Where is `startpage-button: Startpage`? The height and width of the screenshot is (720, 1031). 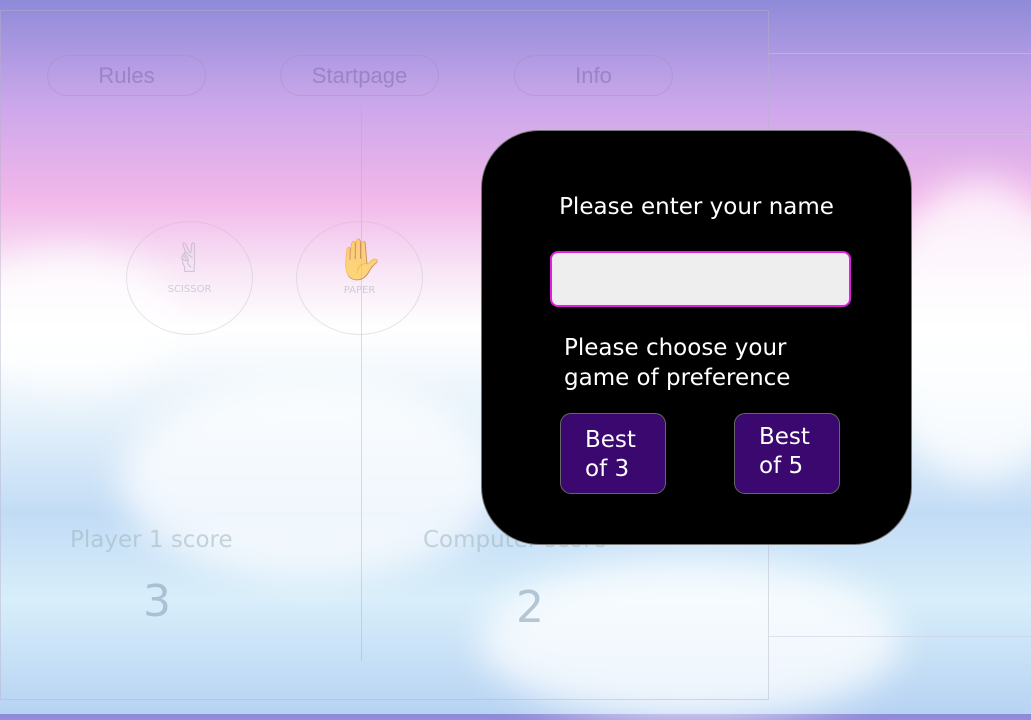
startpage-button: Startpage is located at coordinates (359, 75).